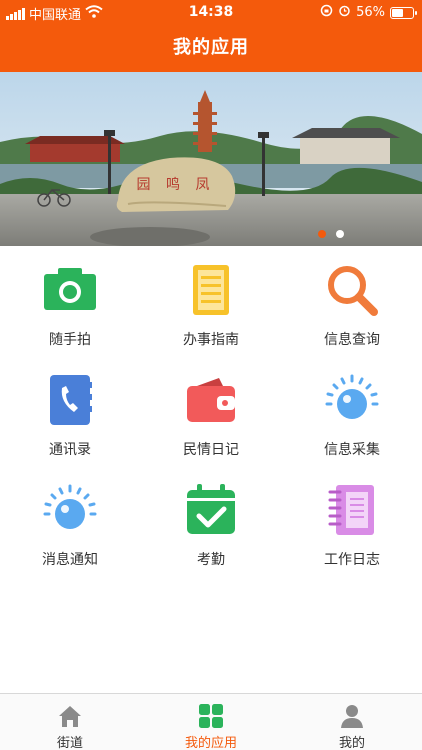  I want to click on apps-grid-icon, so click(211, 716).